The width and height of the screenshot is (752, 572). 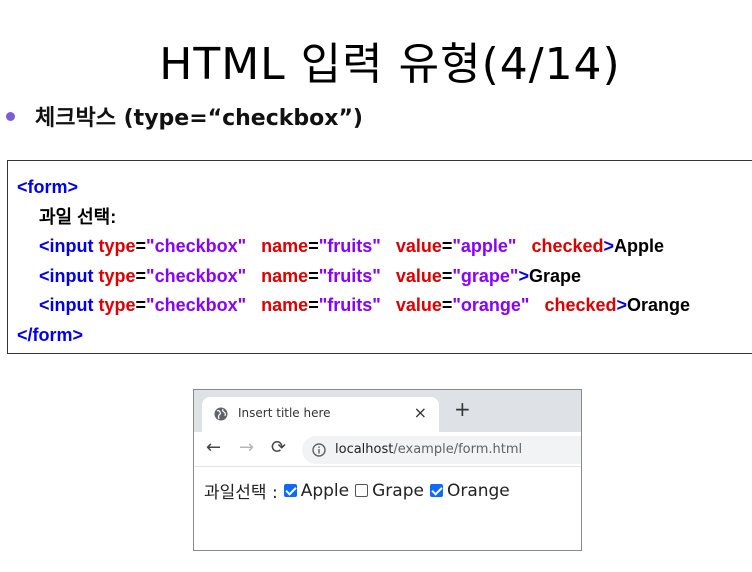 What do you see at coordinates (241, 493) in the screenshot?
I see `form-label: 과일선택 :` at bounding box center [241, 493].